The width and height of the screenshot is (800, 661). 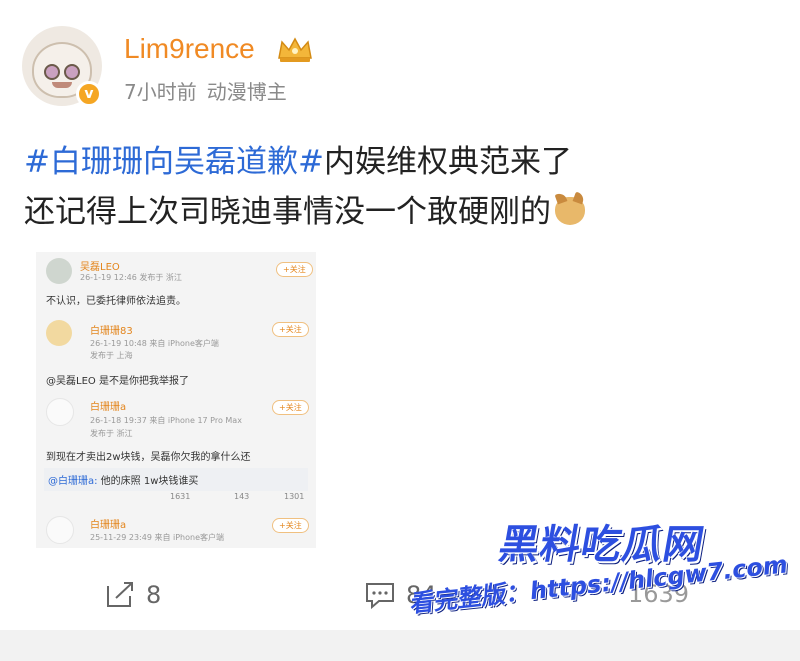 I want to click on verified-badge-icon: v, so click(x=89, y=94).